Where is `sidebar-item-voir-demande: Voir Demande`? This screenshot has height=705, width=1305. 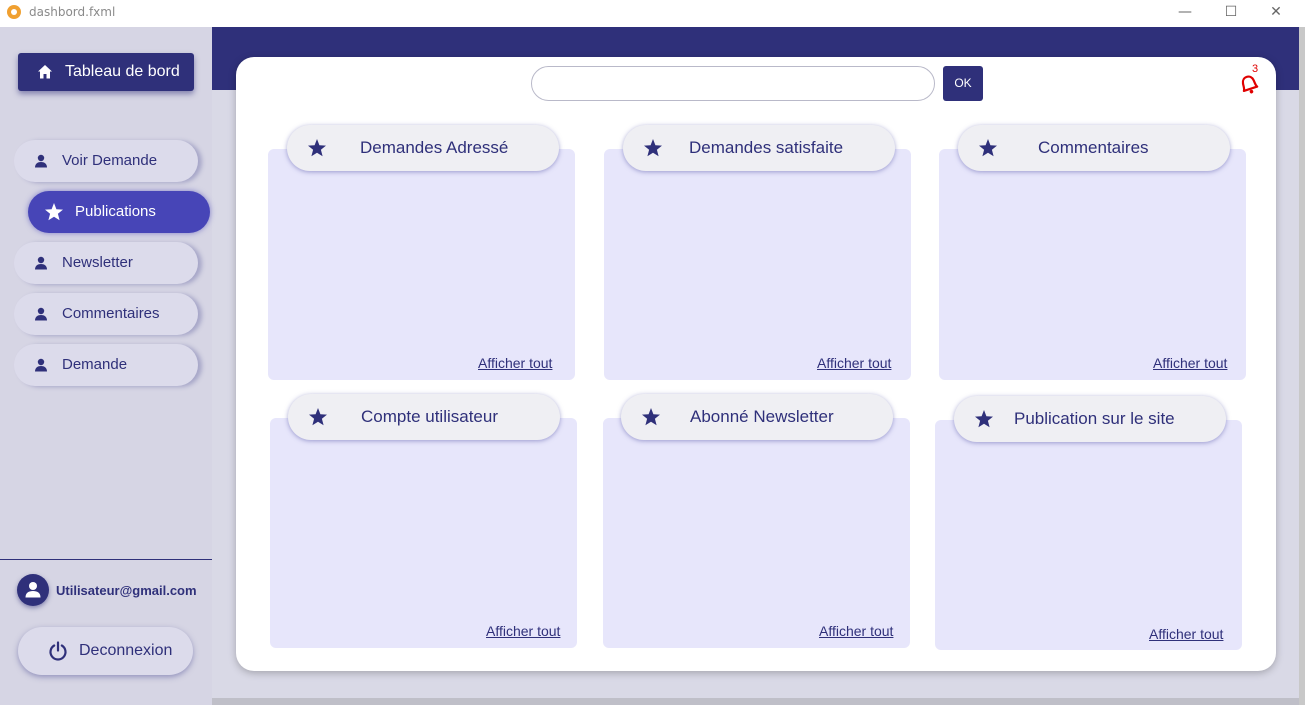
sidebar-item-voir-demande: Voir Demande is located at coordinates (106, 161).